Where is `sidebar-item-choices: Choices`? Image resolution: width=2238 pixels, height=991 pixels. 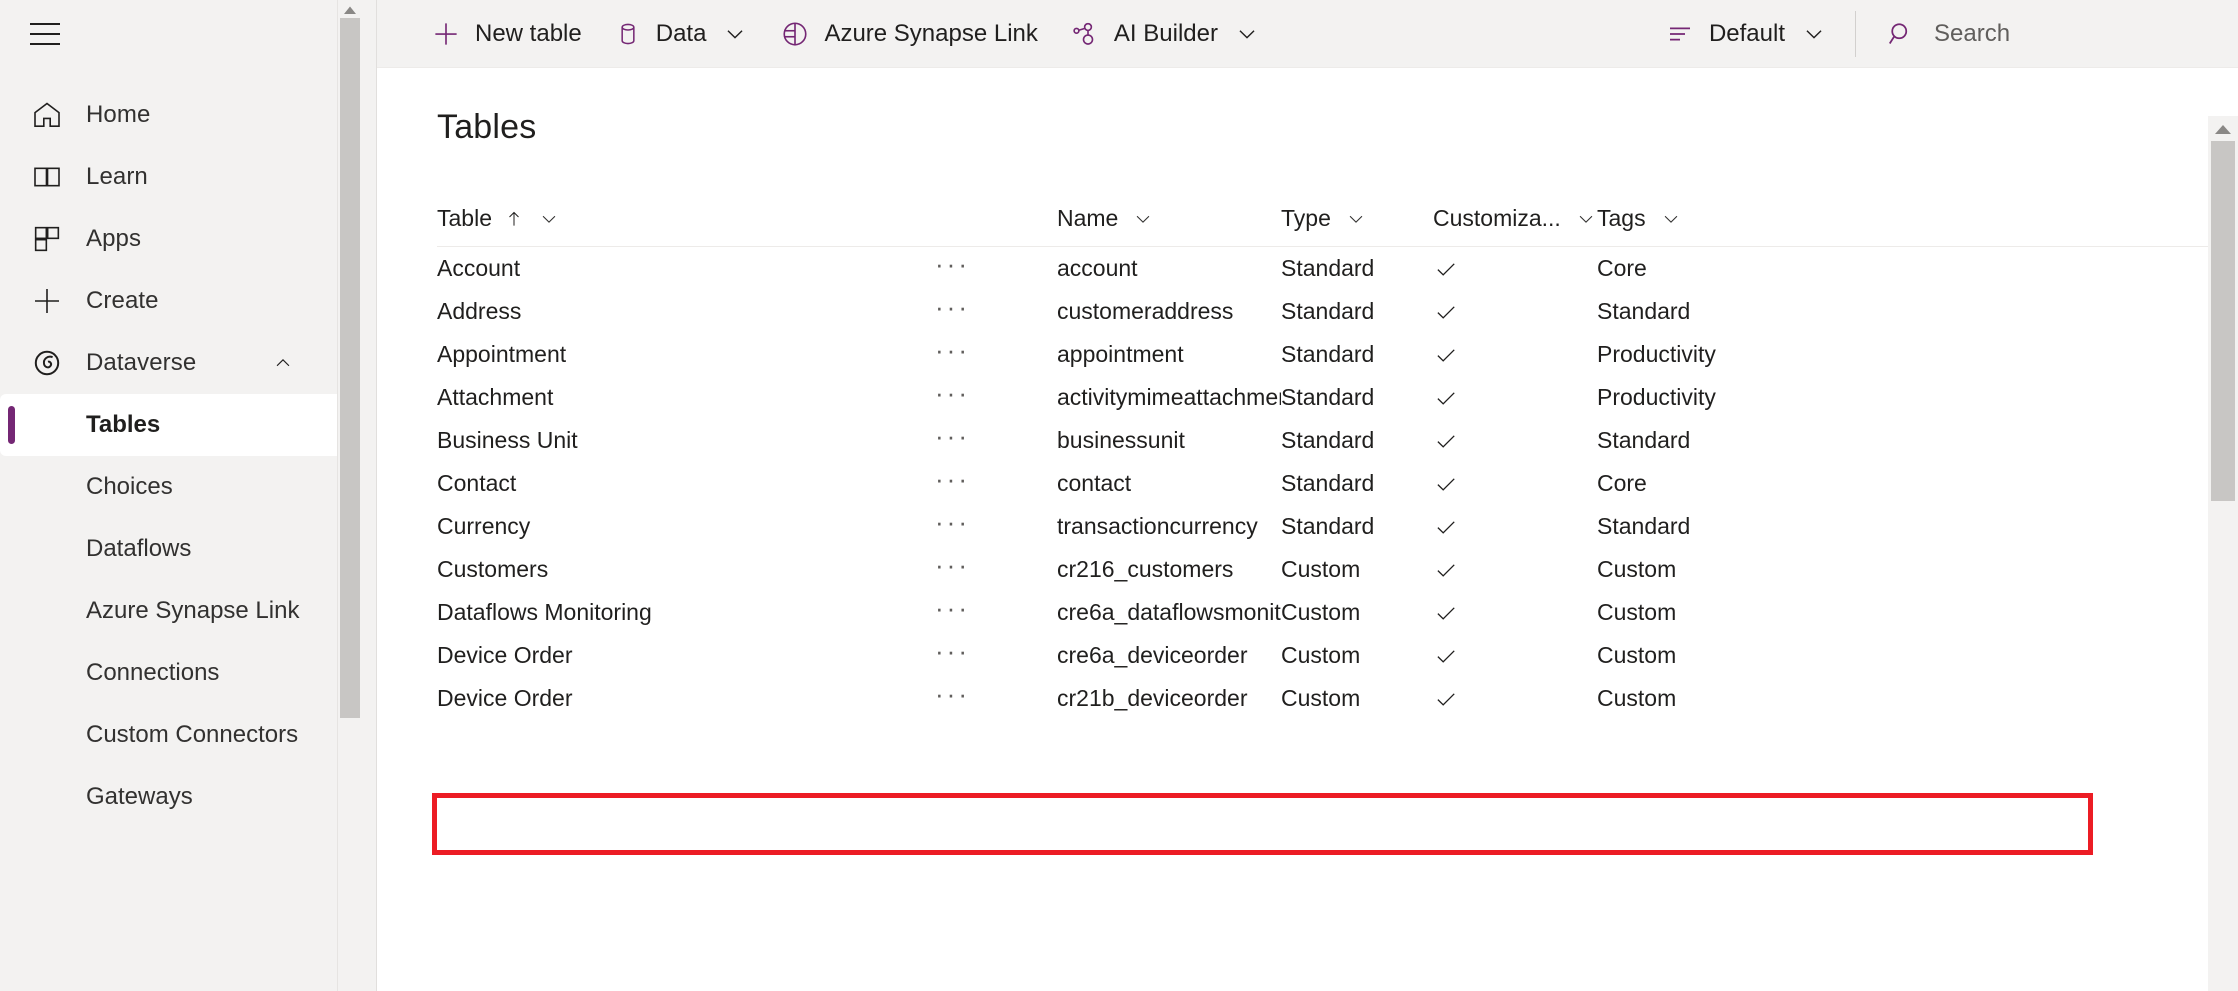
sidebar-item-choices: Choices is located at coordinates (176, 487).